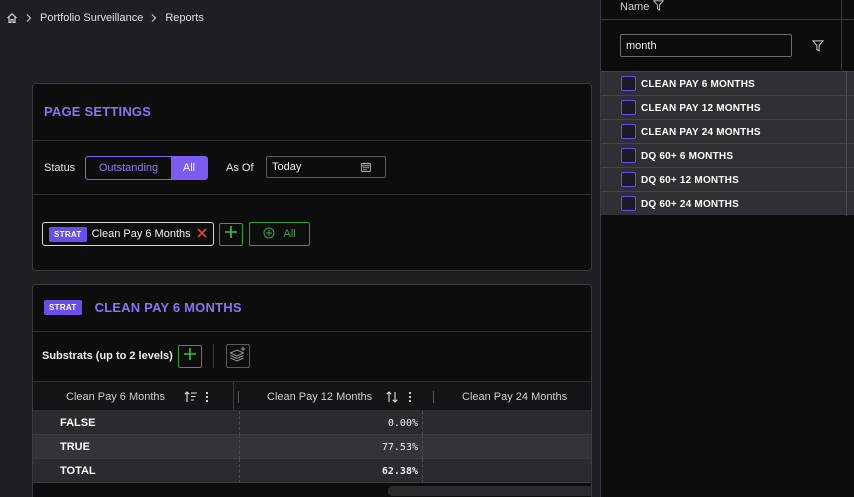 The width and height of the screenshot is (854, 497). I want to click on filter-panel-header: Name, so click(727, 10).